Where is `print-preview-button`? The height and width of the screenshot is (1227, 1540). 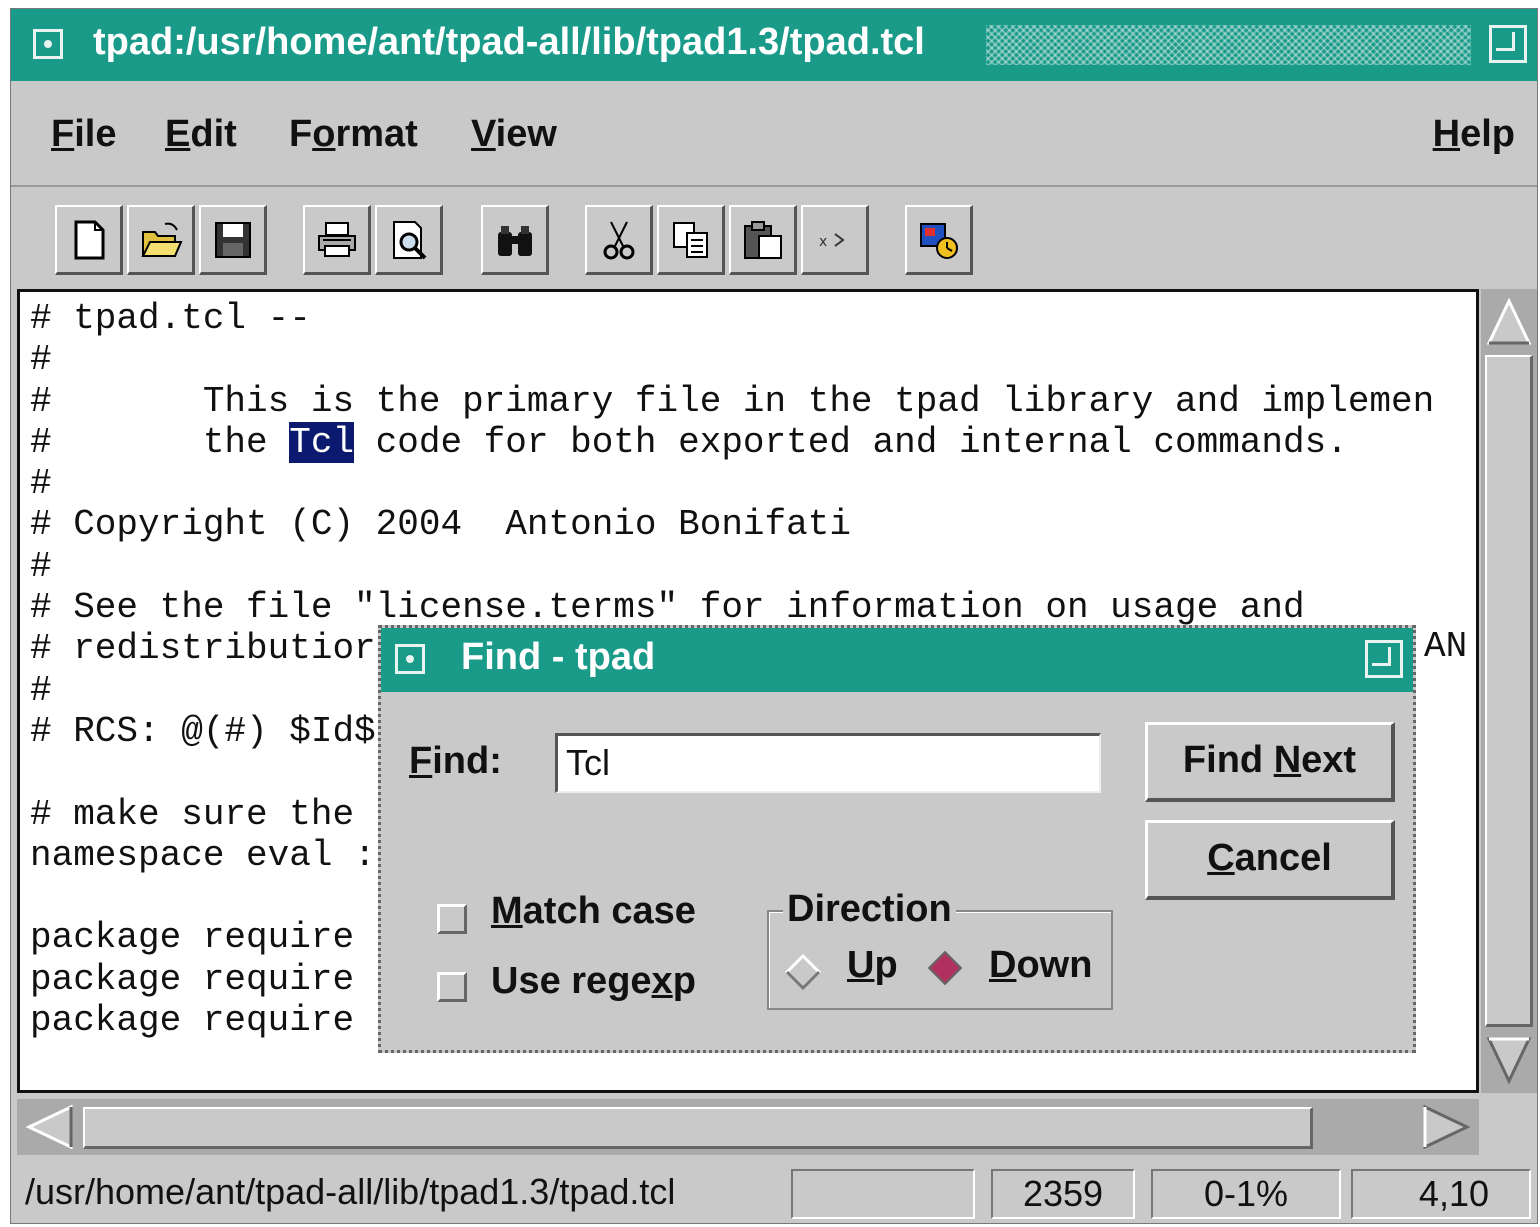 print-preview-button is located at coordinates (409, 240).